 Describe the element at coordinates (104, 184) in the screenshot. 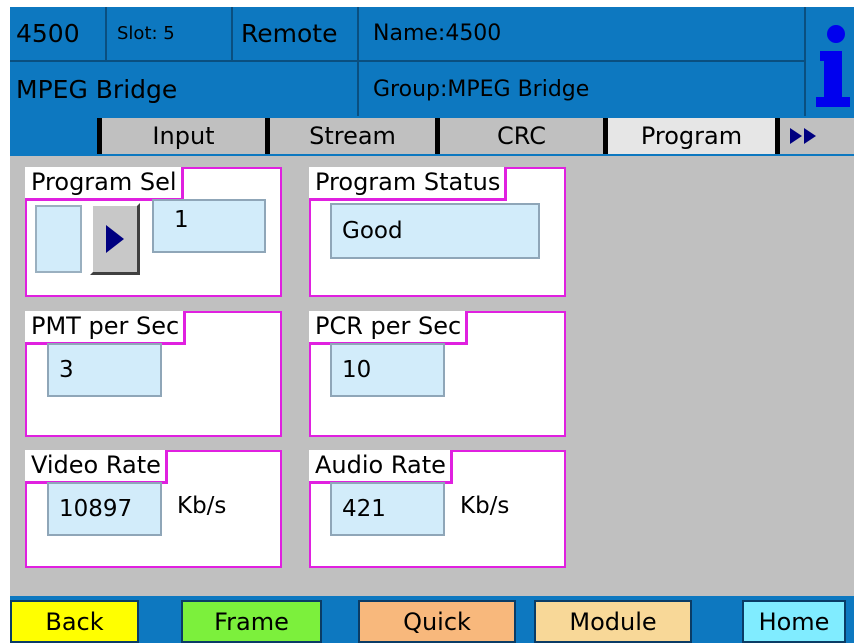

I see `program-sel-title: Program Sel` at that location.